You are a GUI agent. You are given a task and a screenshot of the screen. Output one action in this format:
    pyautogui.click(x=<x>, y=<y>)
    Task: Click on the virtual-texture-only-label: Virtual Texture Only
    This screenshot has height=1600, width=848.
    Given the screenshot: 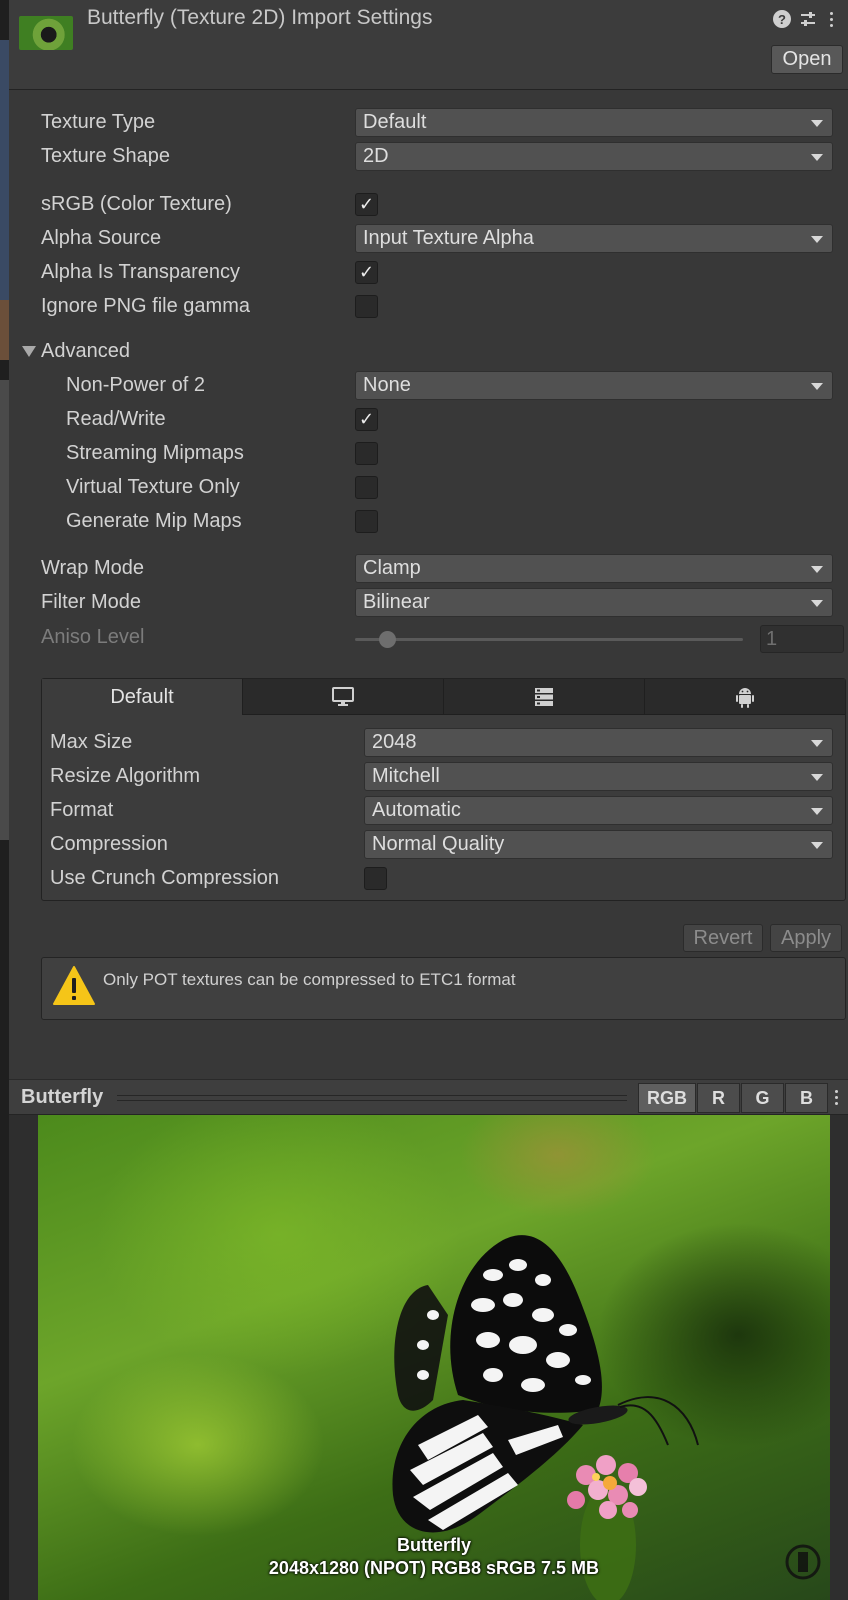 What is the action you would take?
    pyautogui.click(x=153, y=486)
    